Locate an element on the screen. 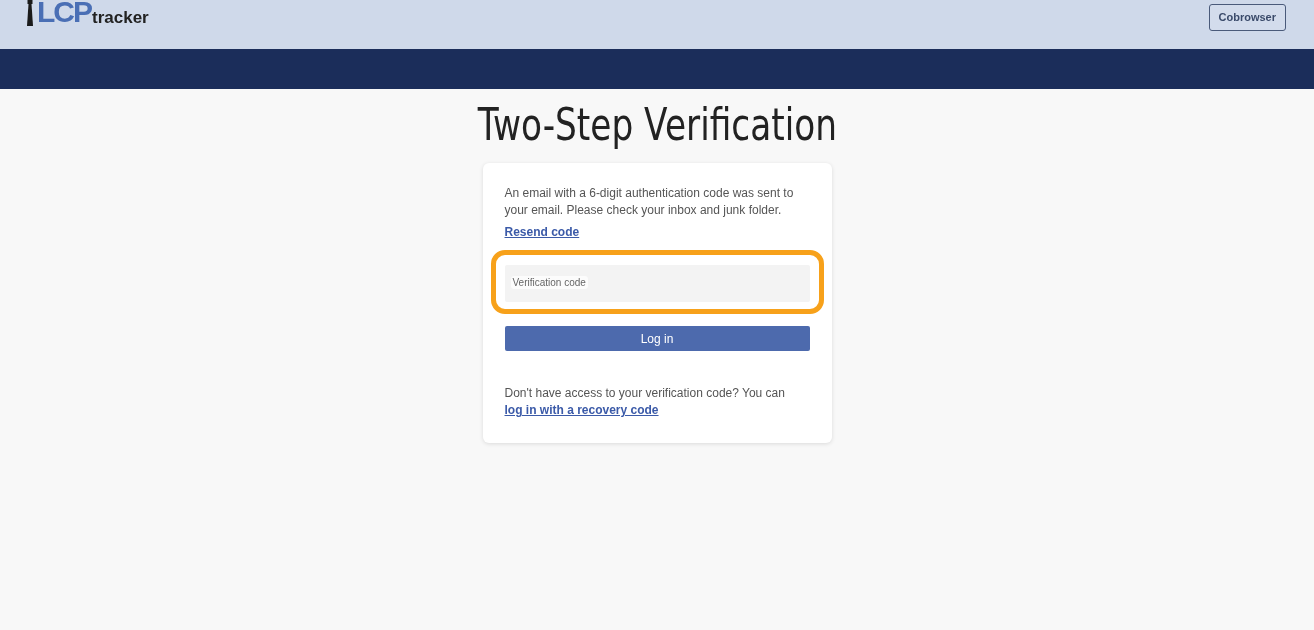 The image size is (1314, 630). recovery-code-link: log in with a recovery code is located at coordinates (581, 410).